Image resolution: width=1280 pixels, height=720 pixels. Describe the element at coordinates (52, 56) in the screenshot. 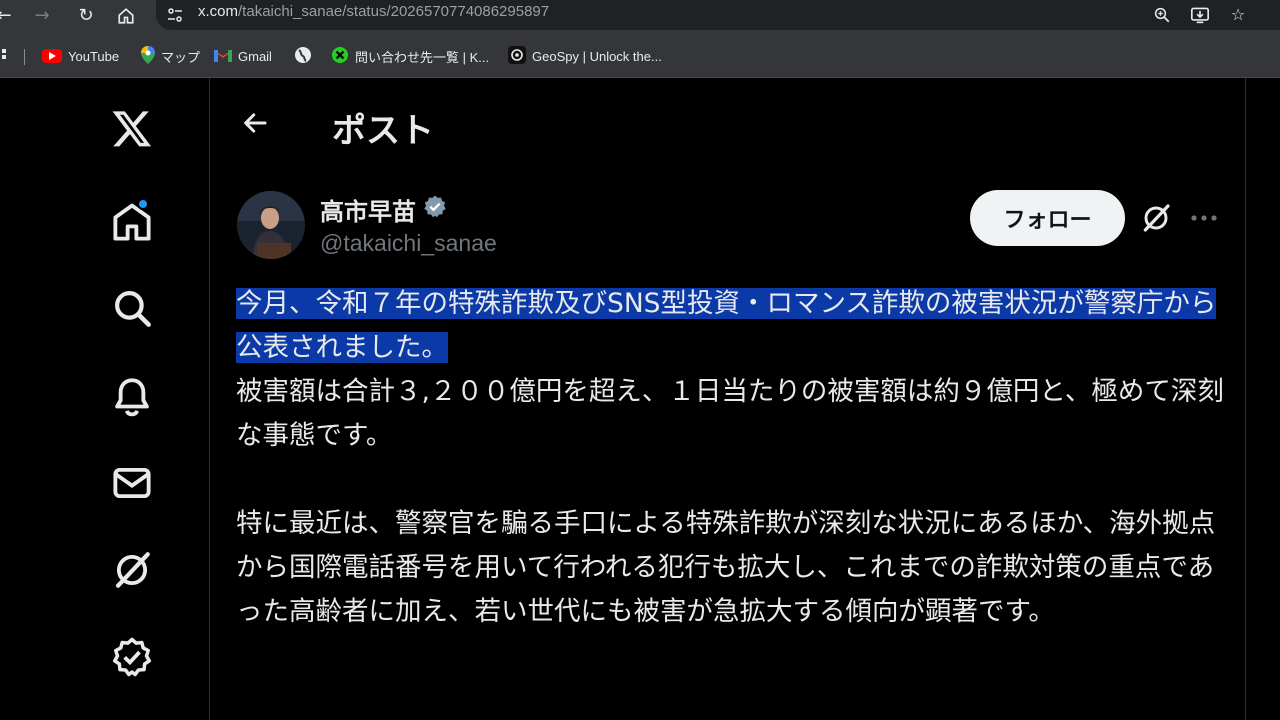

I see `youtube-icon` at that location.